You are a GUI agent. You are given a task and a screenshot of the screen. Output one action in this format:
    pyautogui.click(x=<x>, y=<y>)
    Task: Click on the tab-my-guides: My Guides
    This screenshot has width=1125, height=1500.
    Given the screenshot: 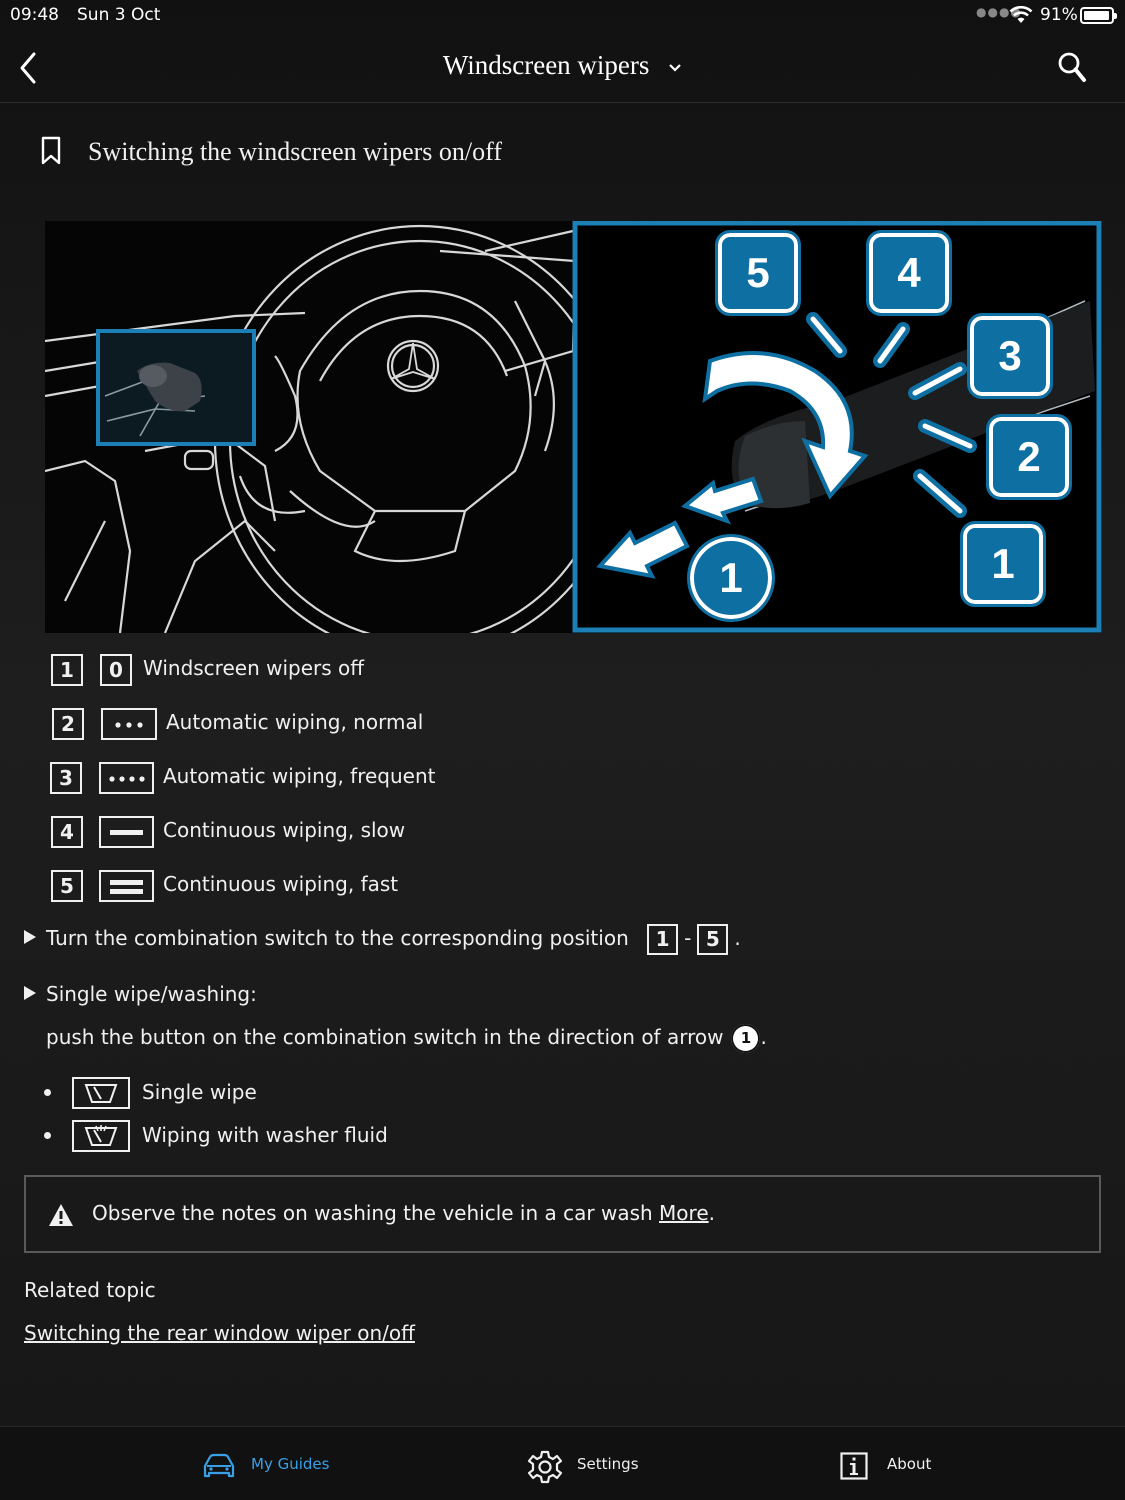 What is the action you would take?
    pyautogui.click(x=268, y=1463)
    